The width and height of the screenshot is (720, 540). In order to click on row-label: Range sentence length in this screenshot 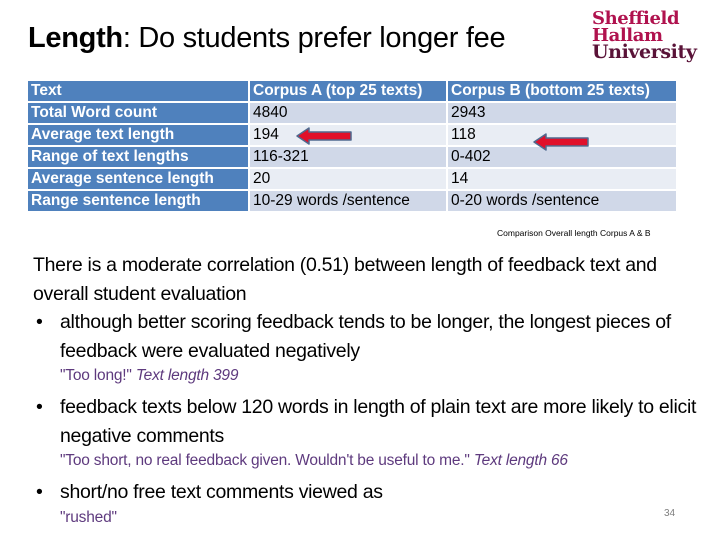, I will do `click(138, 201)`.